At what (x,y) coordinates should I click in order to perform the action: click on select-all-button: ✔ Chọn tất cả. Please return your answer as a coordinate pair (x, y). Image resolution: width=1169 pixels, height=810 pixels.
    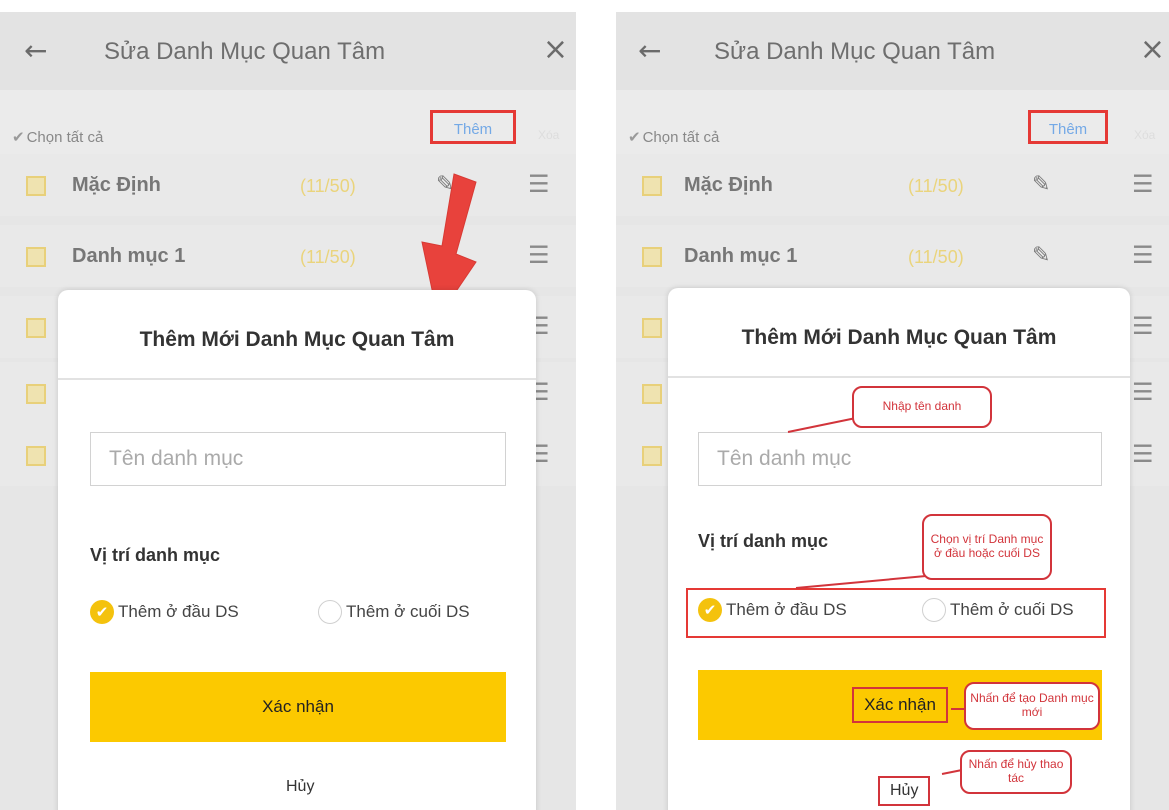
    Looking at the image, I should click on (57, 137).